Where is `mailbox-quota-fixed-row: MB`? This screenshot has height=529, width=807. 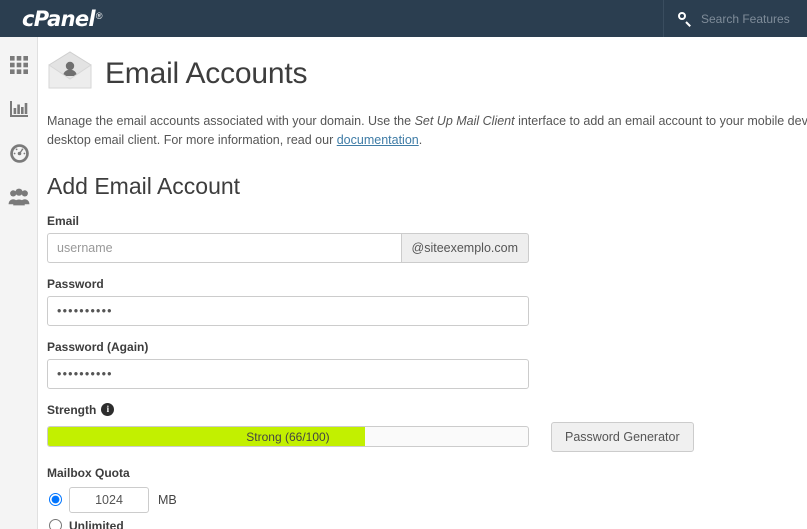 mailbox-quota-fixed-row: MB is located at coordinates (427, 499).